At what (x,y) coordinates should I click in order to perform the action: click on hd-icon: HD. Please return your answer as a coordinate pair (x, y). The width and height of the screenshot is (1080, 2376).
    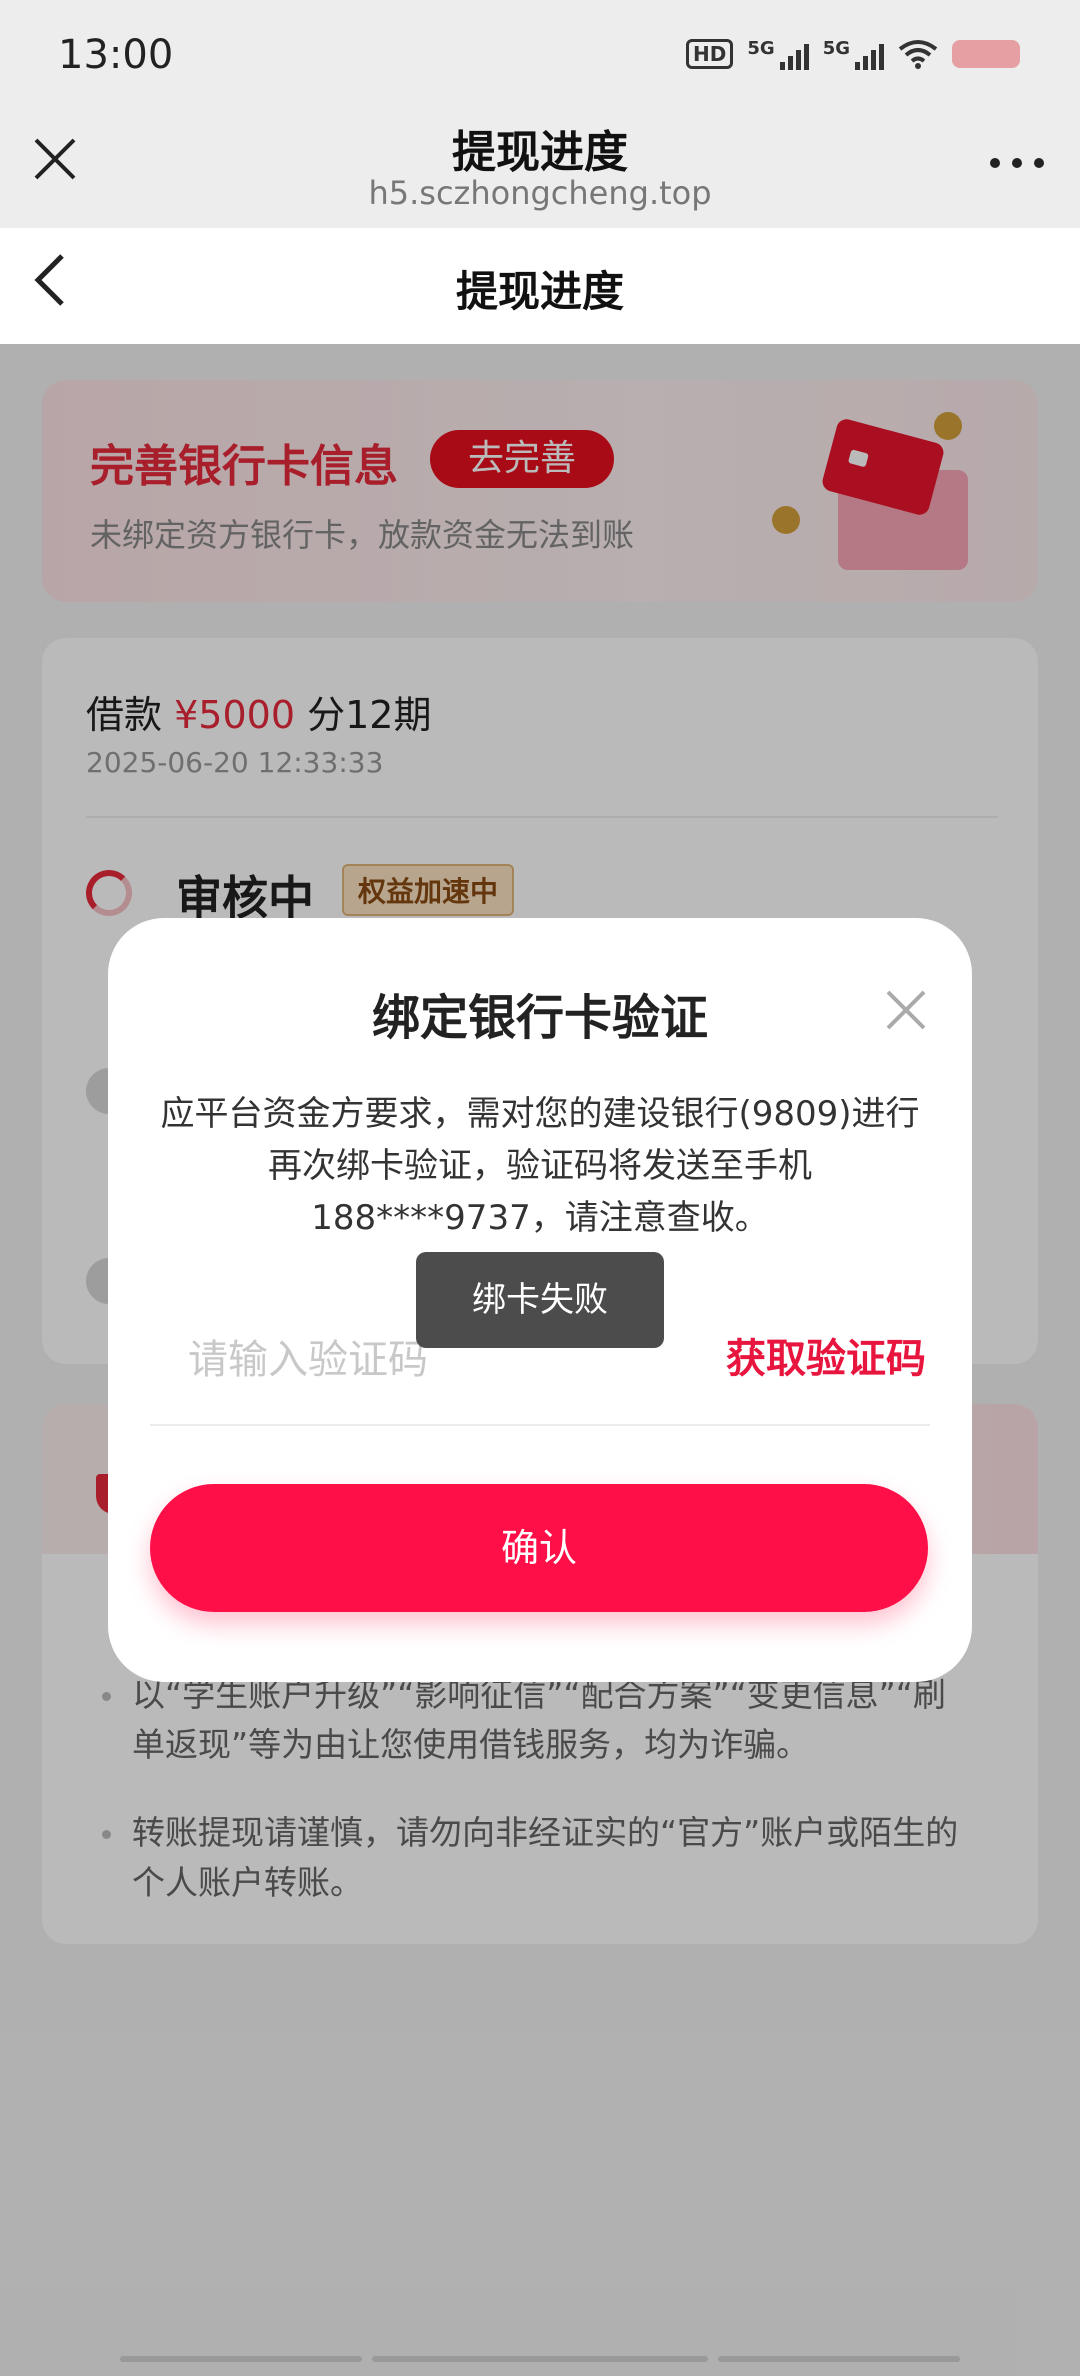
    Looking at the image, I should click on (710, 54).